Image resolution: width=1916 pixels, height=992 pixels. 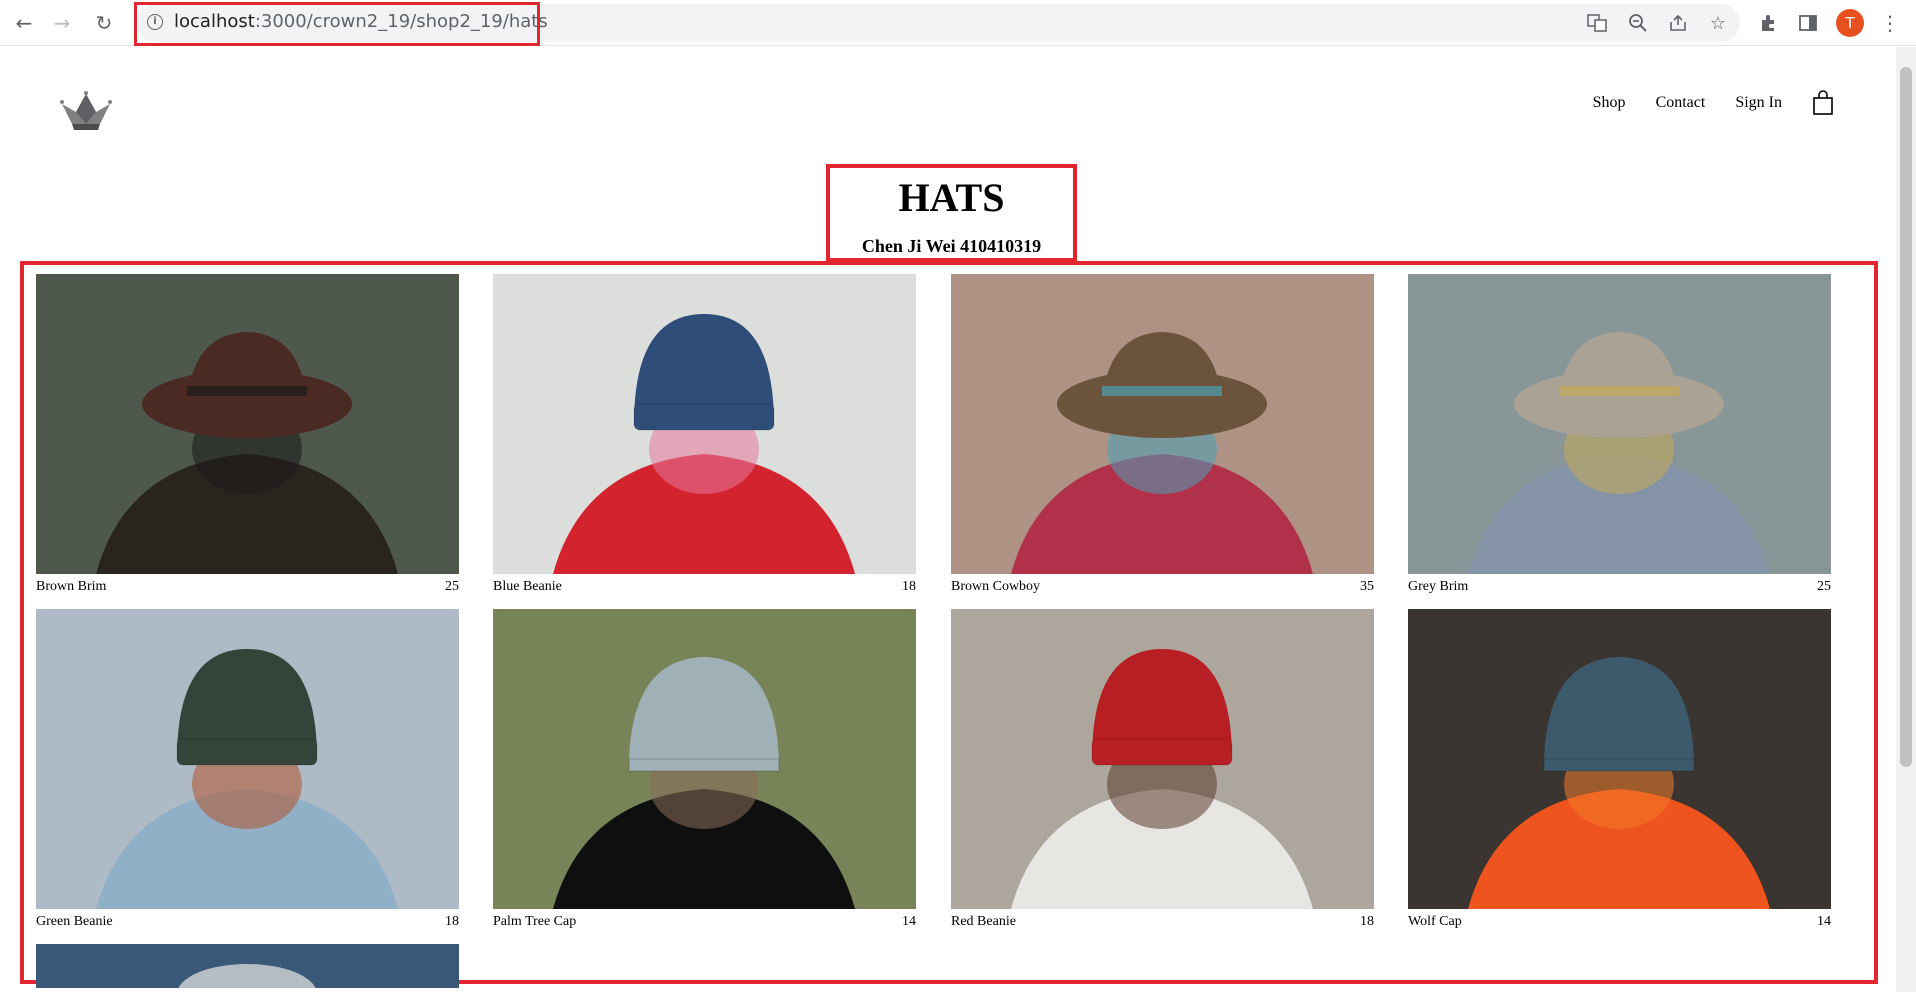 I want to click on product-name: Blue Beanie, so click(x=527, y=586).